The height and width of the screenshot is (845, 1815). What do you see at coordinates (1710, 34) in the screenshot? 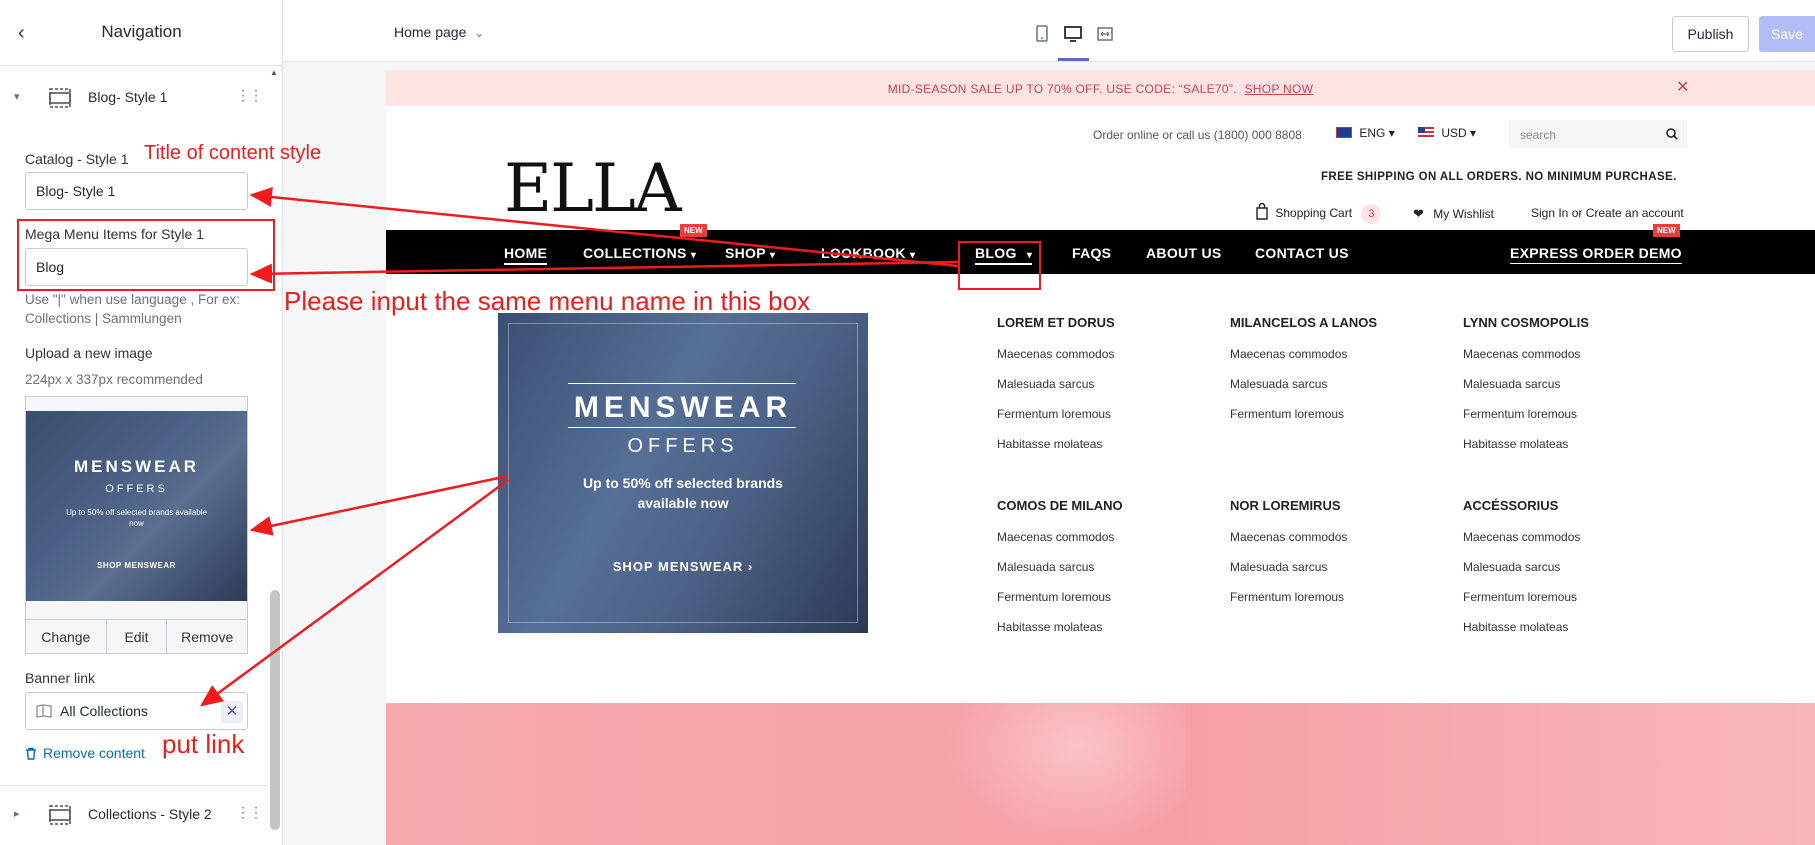
I see `publish-button: Publish` at bounding box center [1710, 34].